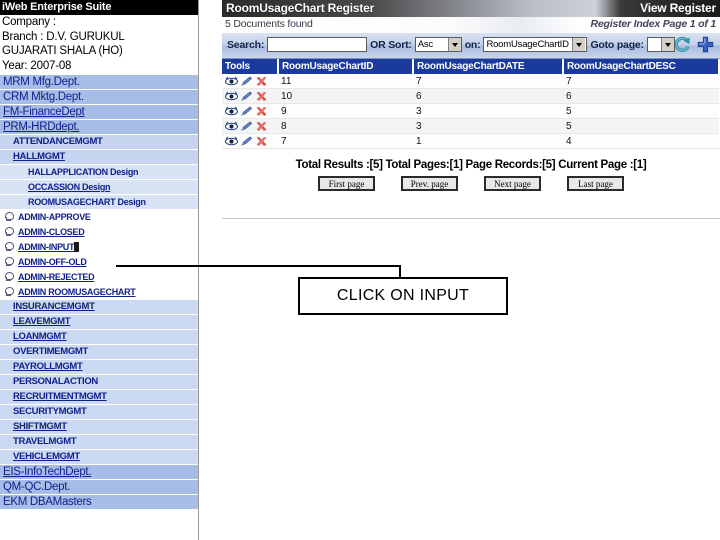 This screenshot has height=540, width=720. Describe the element at coordinates (44, 112) in the screenshot. I see `sidebar-item-label: FM-FinanceDept` at that location.